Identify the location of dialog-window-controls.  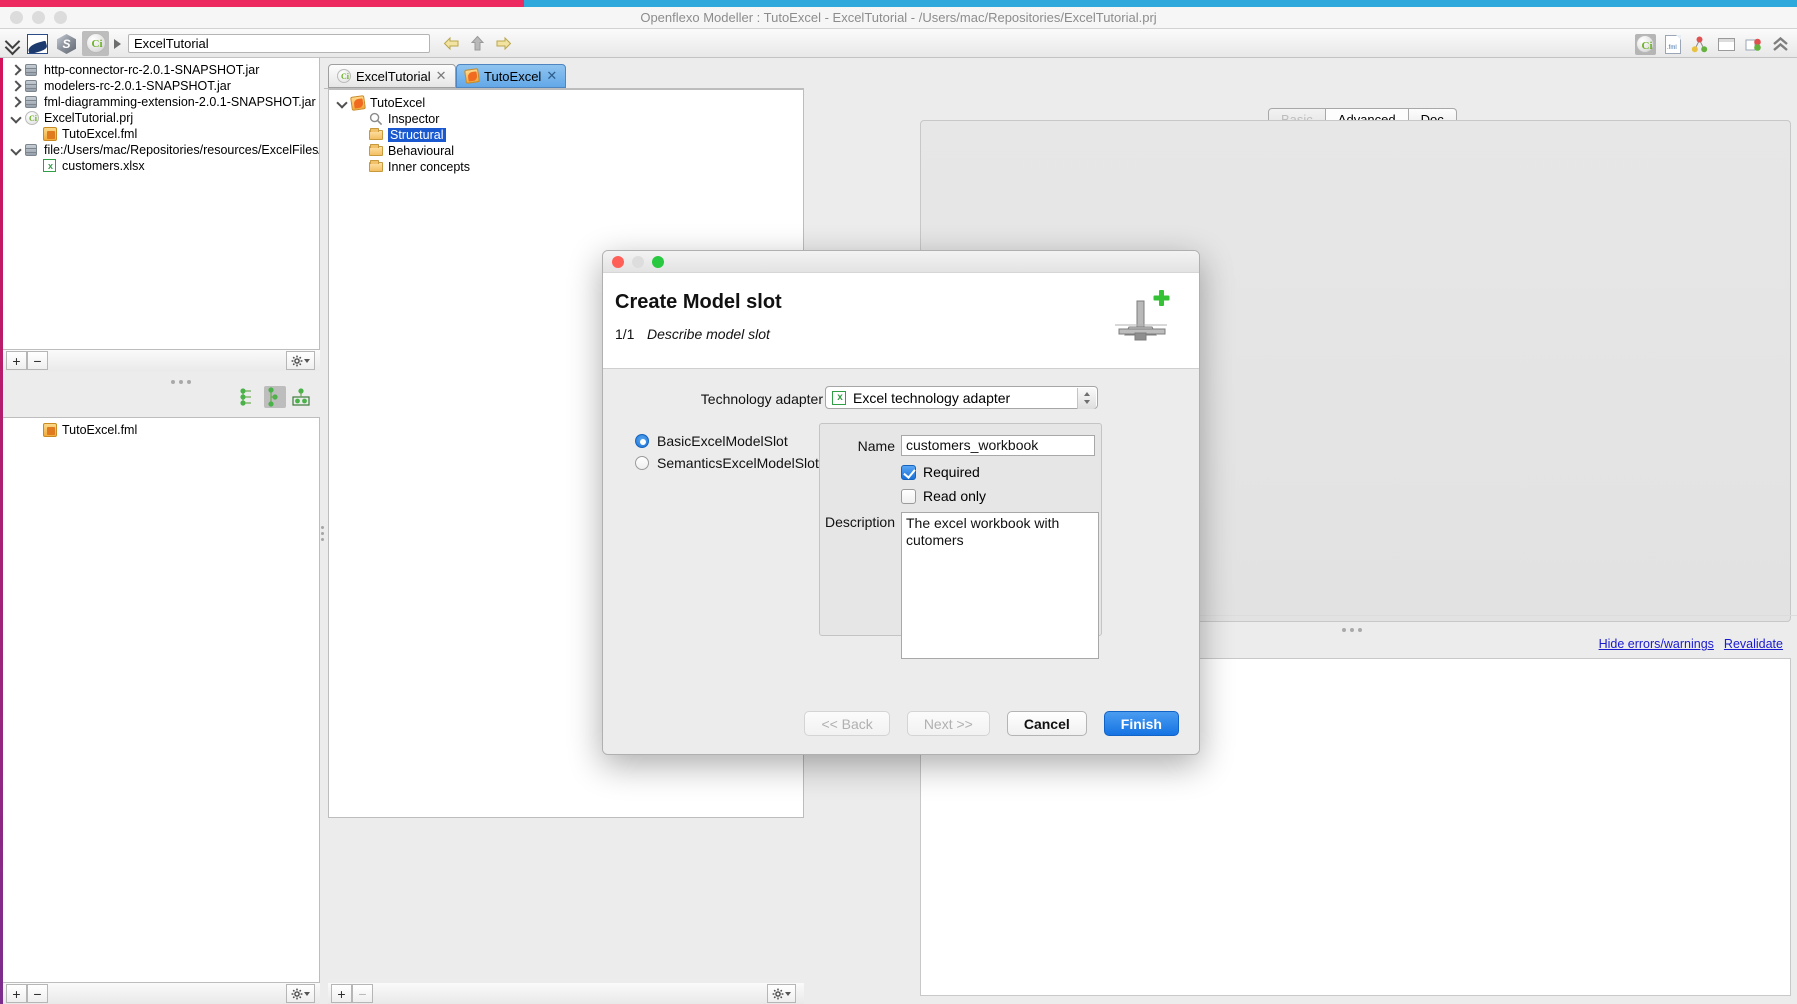
(638, 262).